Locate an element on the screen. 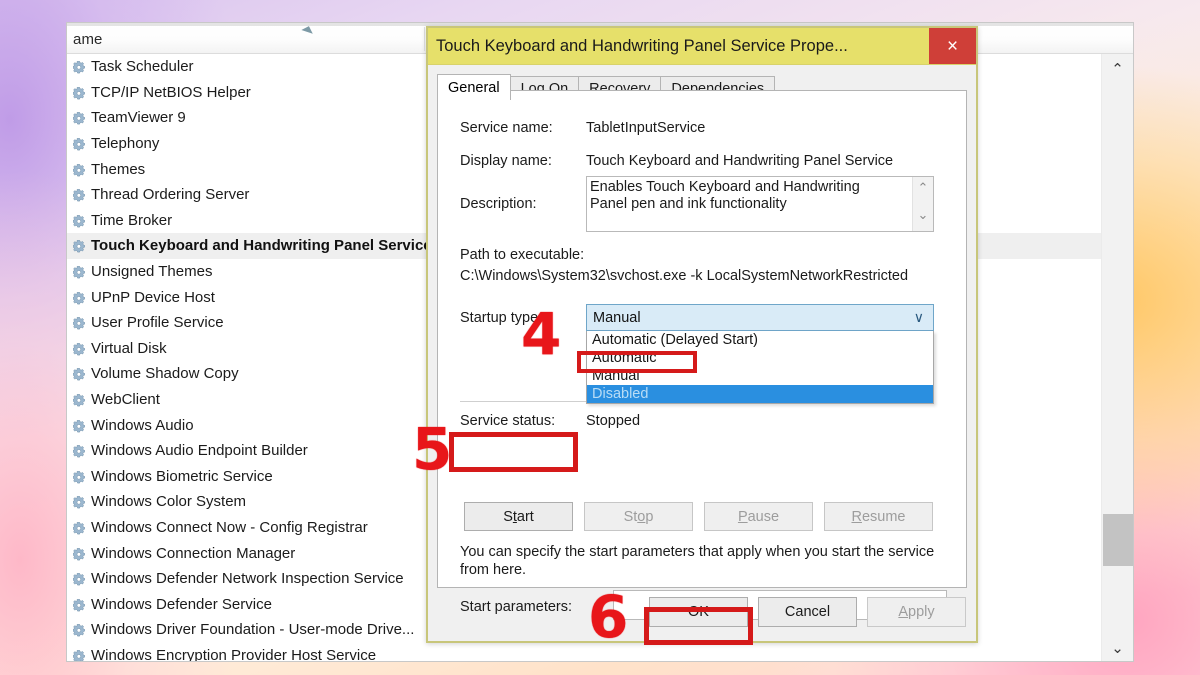  pause-button-label: Pause is located at coordinates (758, 516).